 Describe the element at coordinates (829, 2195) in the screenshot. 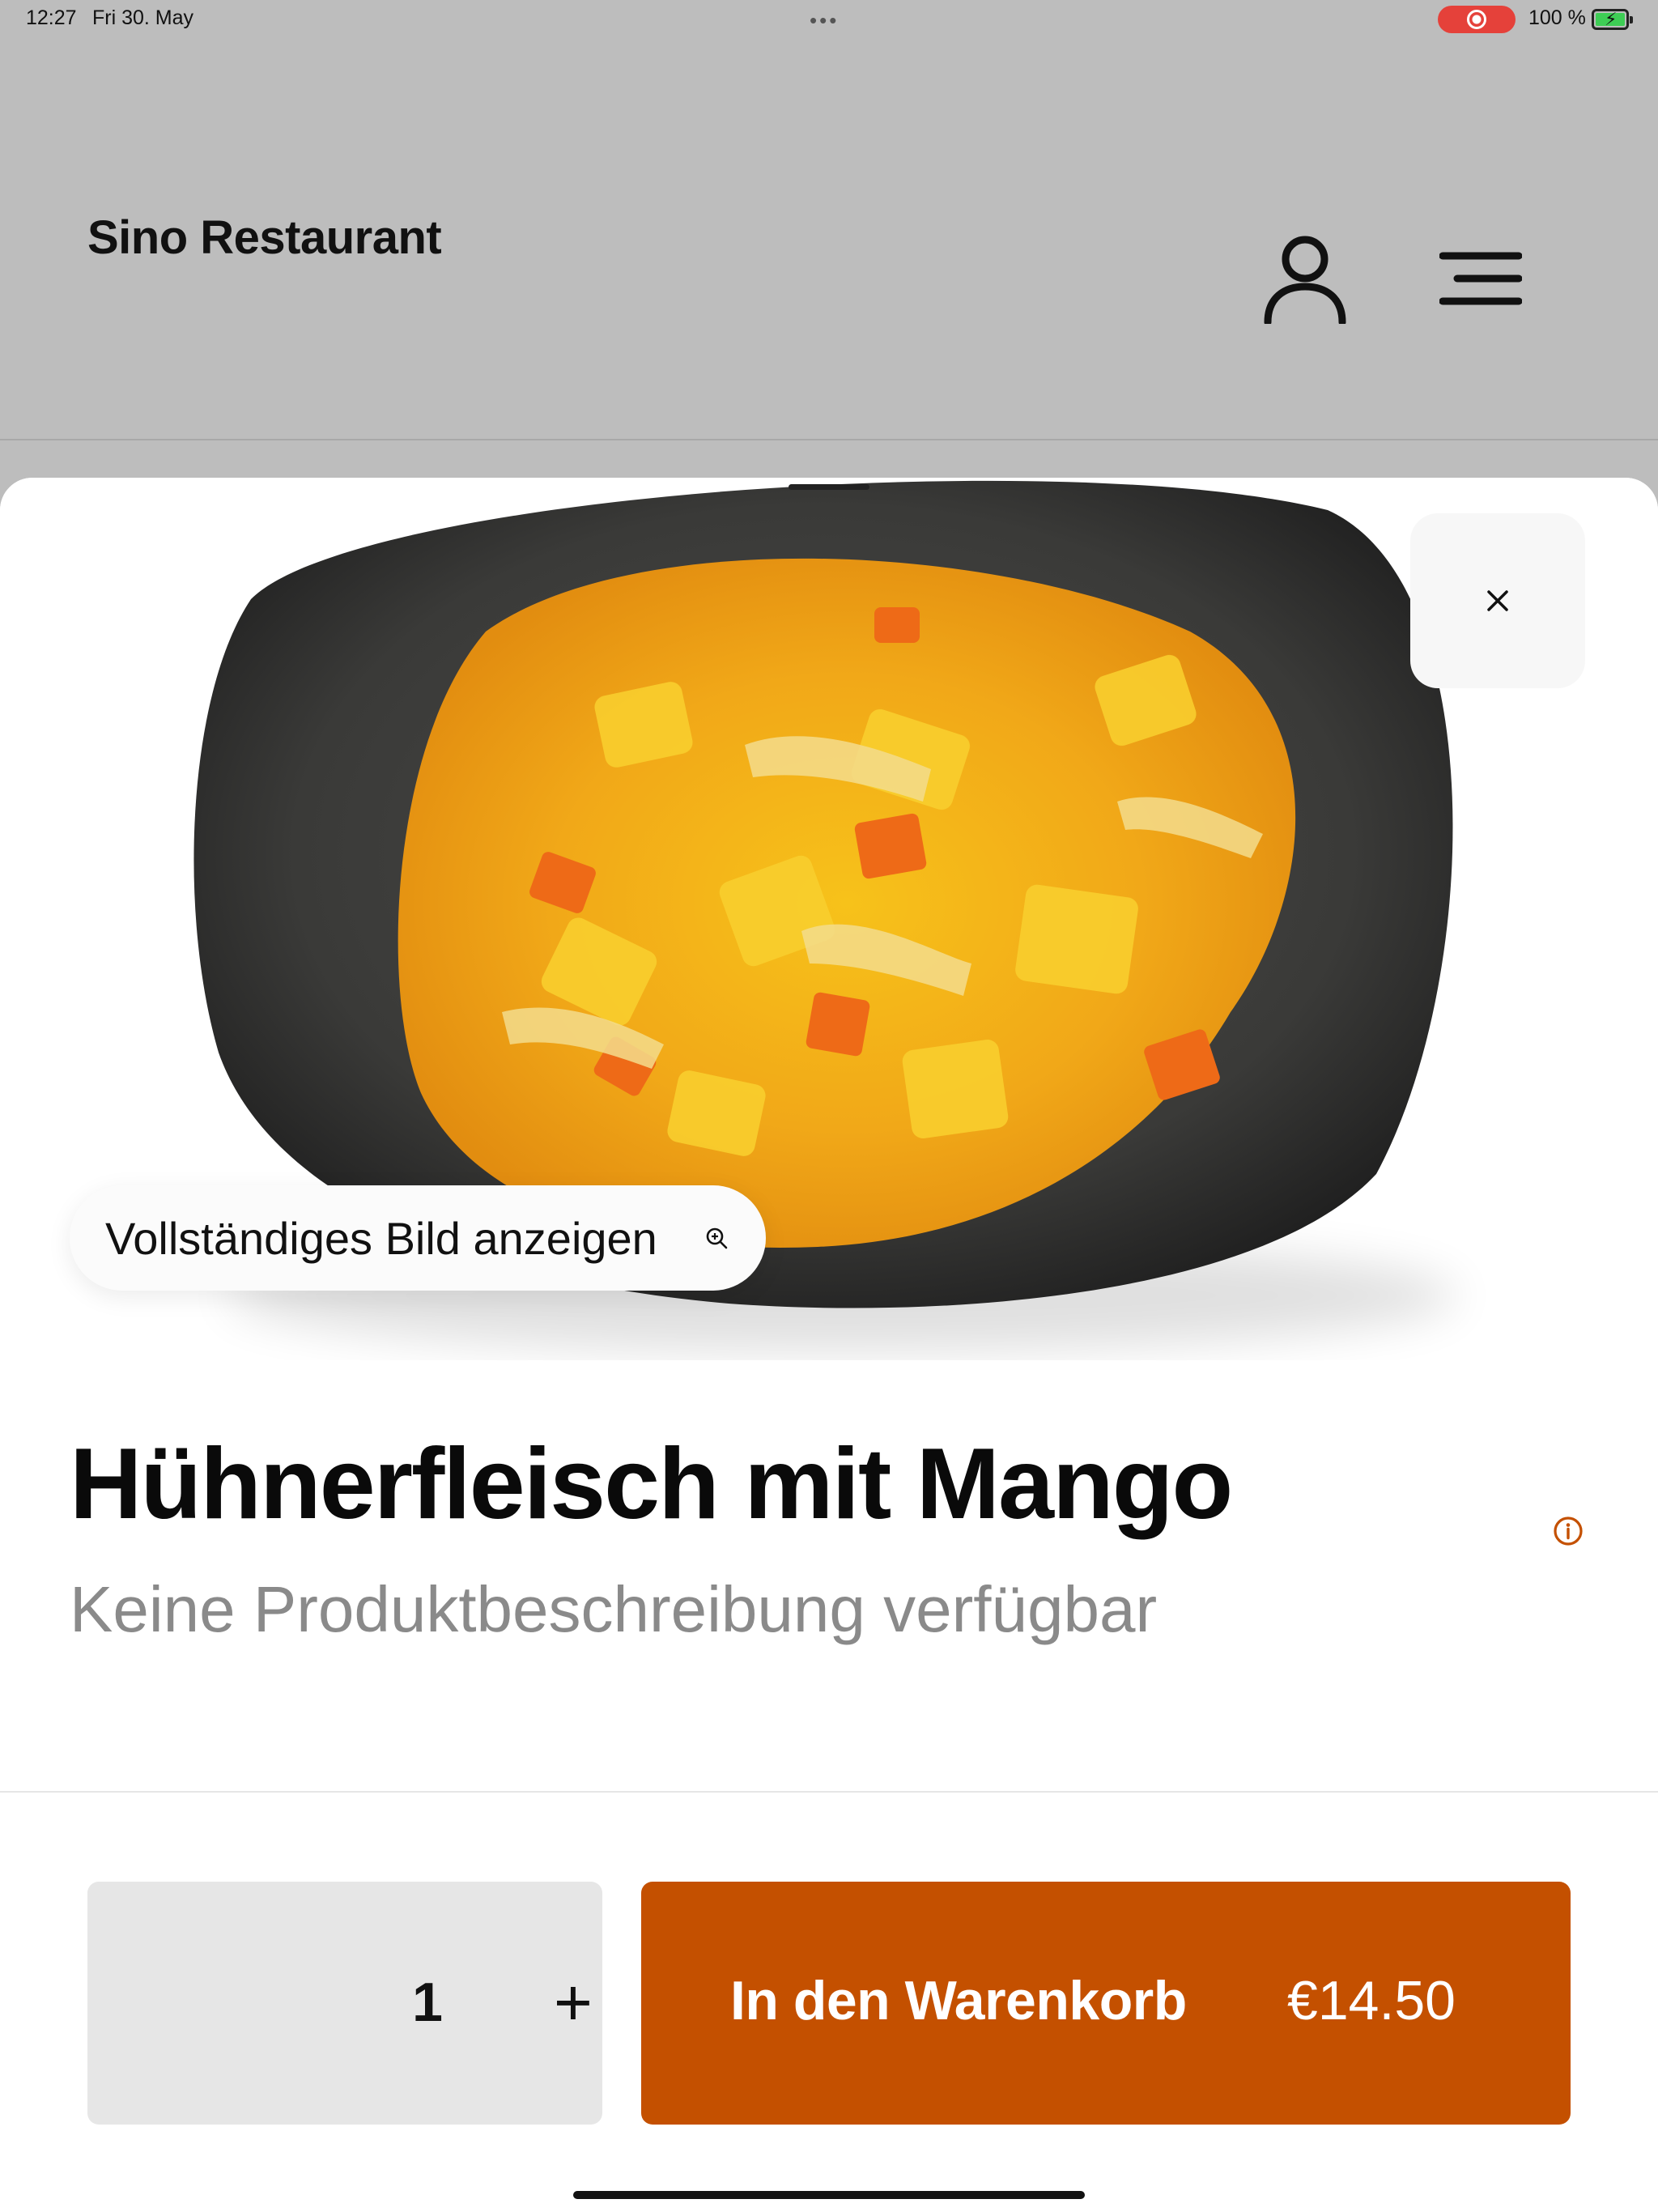

I see `home-indicator` at that location.